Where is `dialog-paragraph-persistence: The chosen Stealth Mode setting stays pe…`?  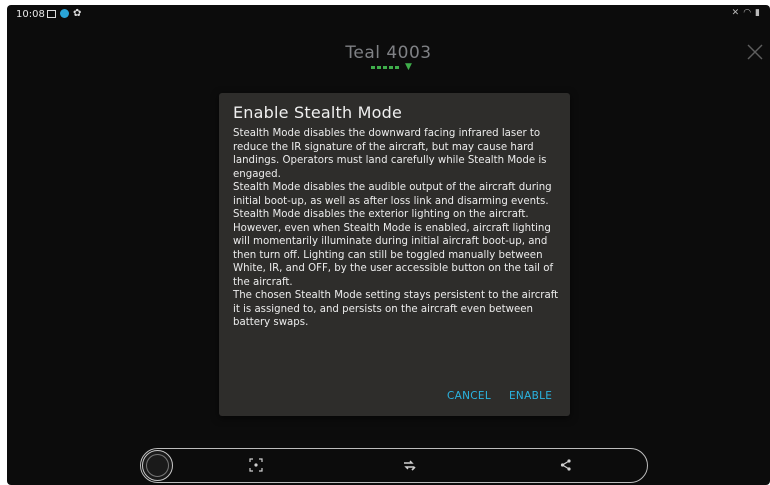
dialog-paragraph-persistence: The chosen Stealth Mode setting stays pe… is located at coordinates (396, 309).